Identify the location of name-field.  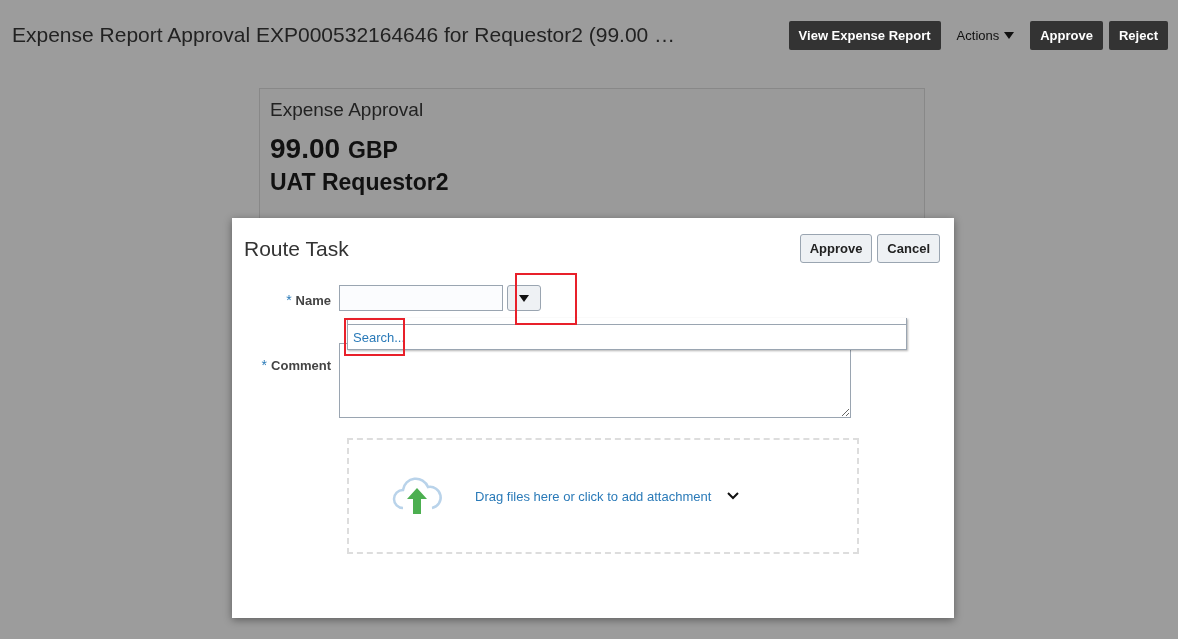
(421, 298).